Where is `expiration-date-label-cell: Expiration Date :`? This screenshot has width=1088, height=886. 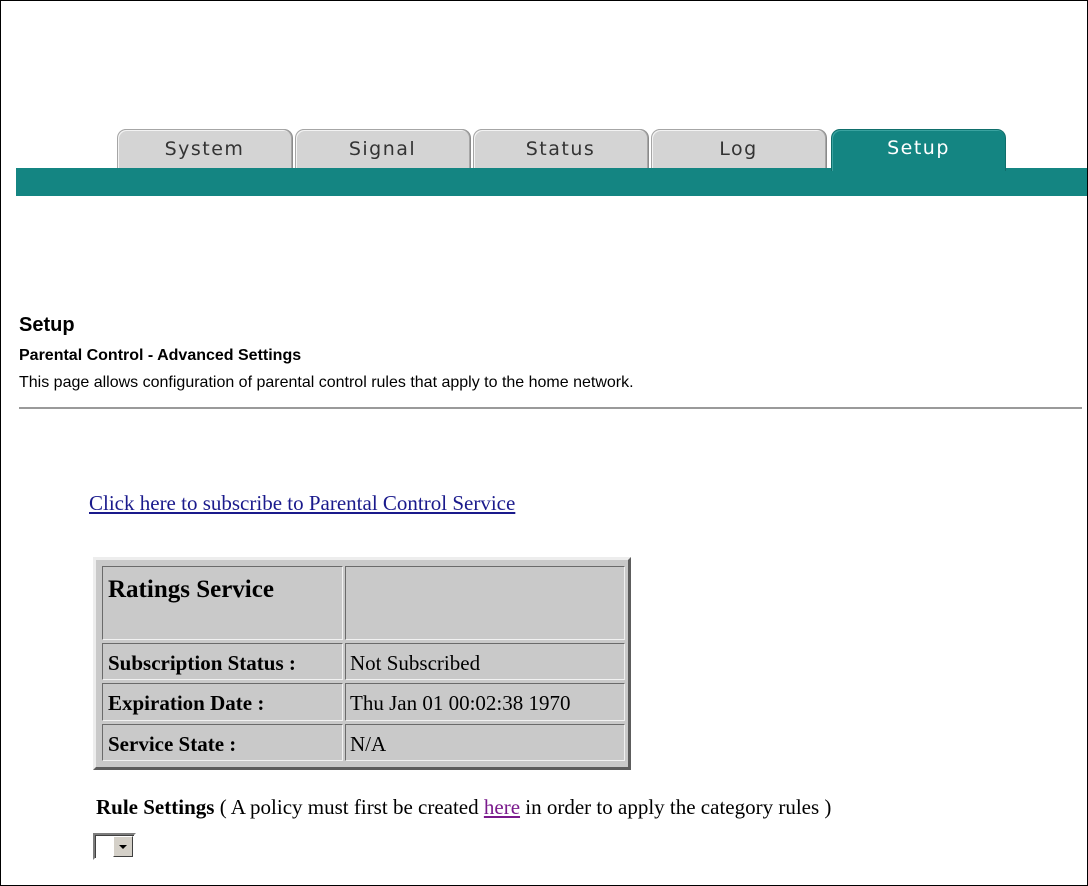
expiration-date-label-cell: Expiration Date : is located at coordinates (222, 702).